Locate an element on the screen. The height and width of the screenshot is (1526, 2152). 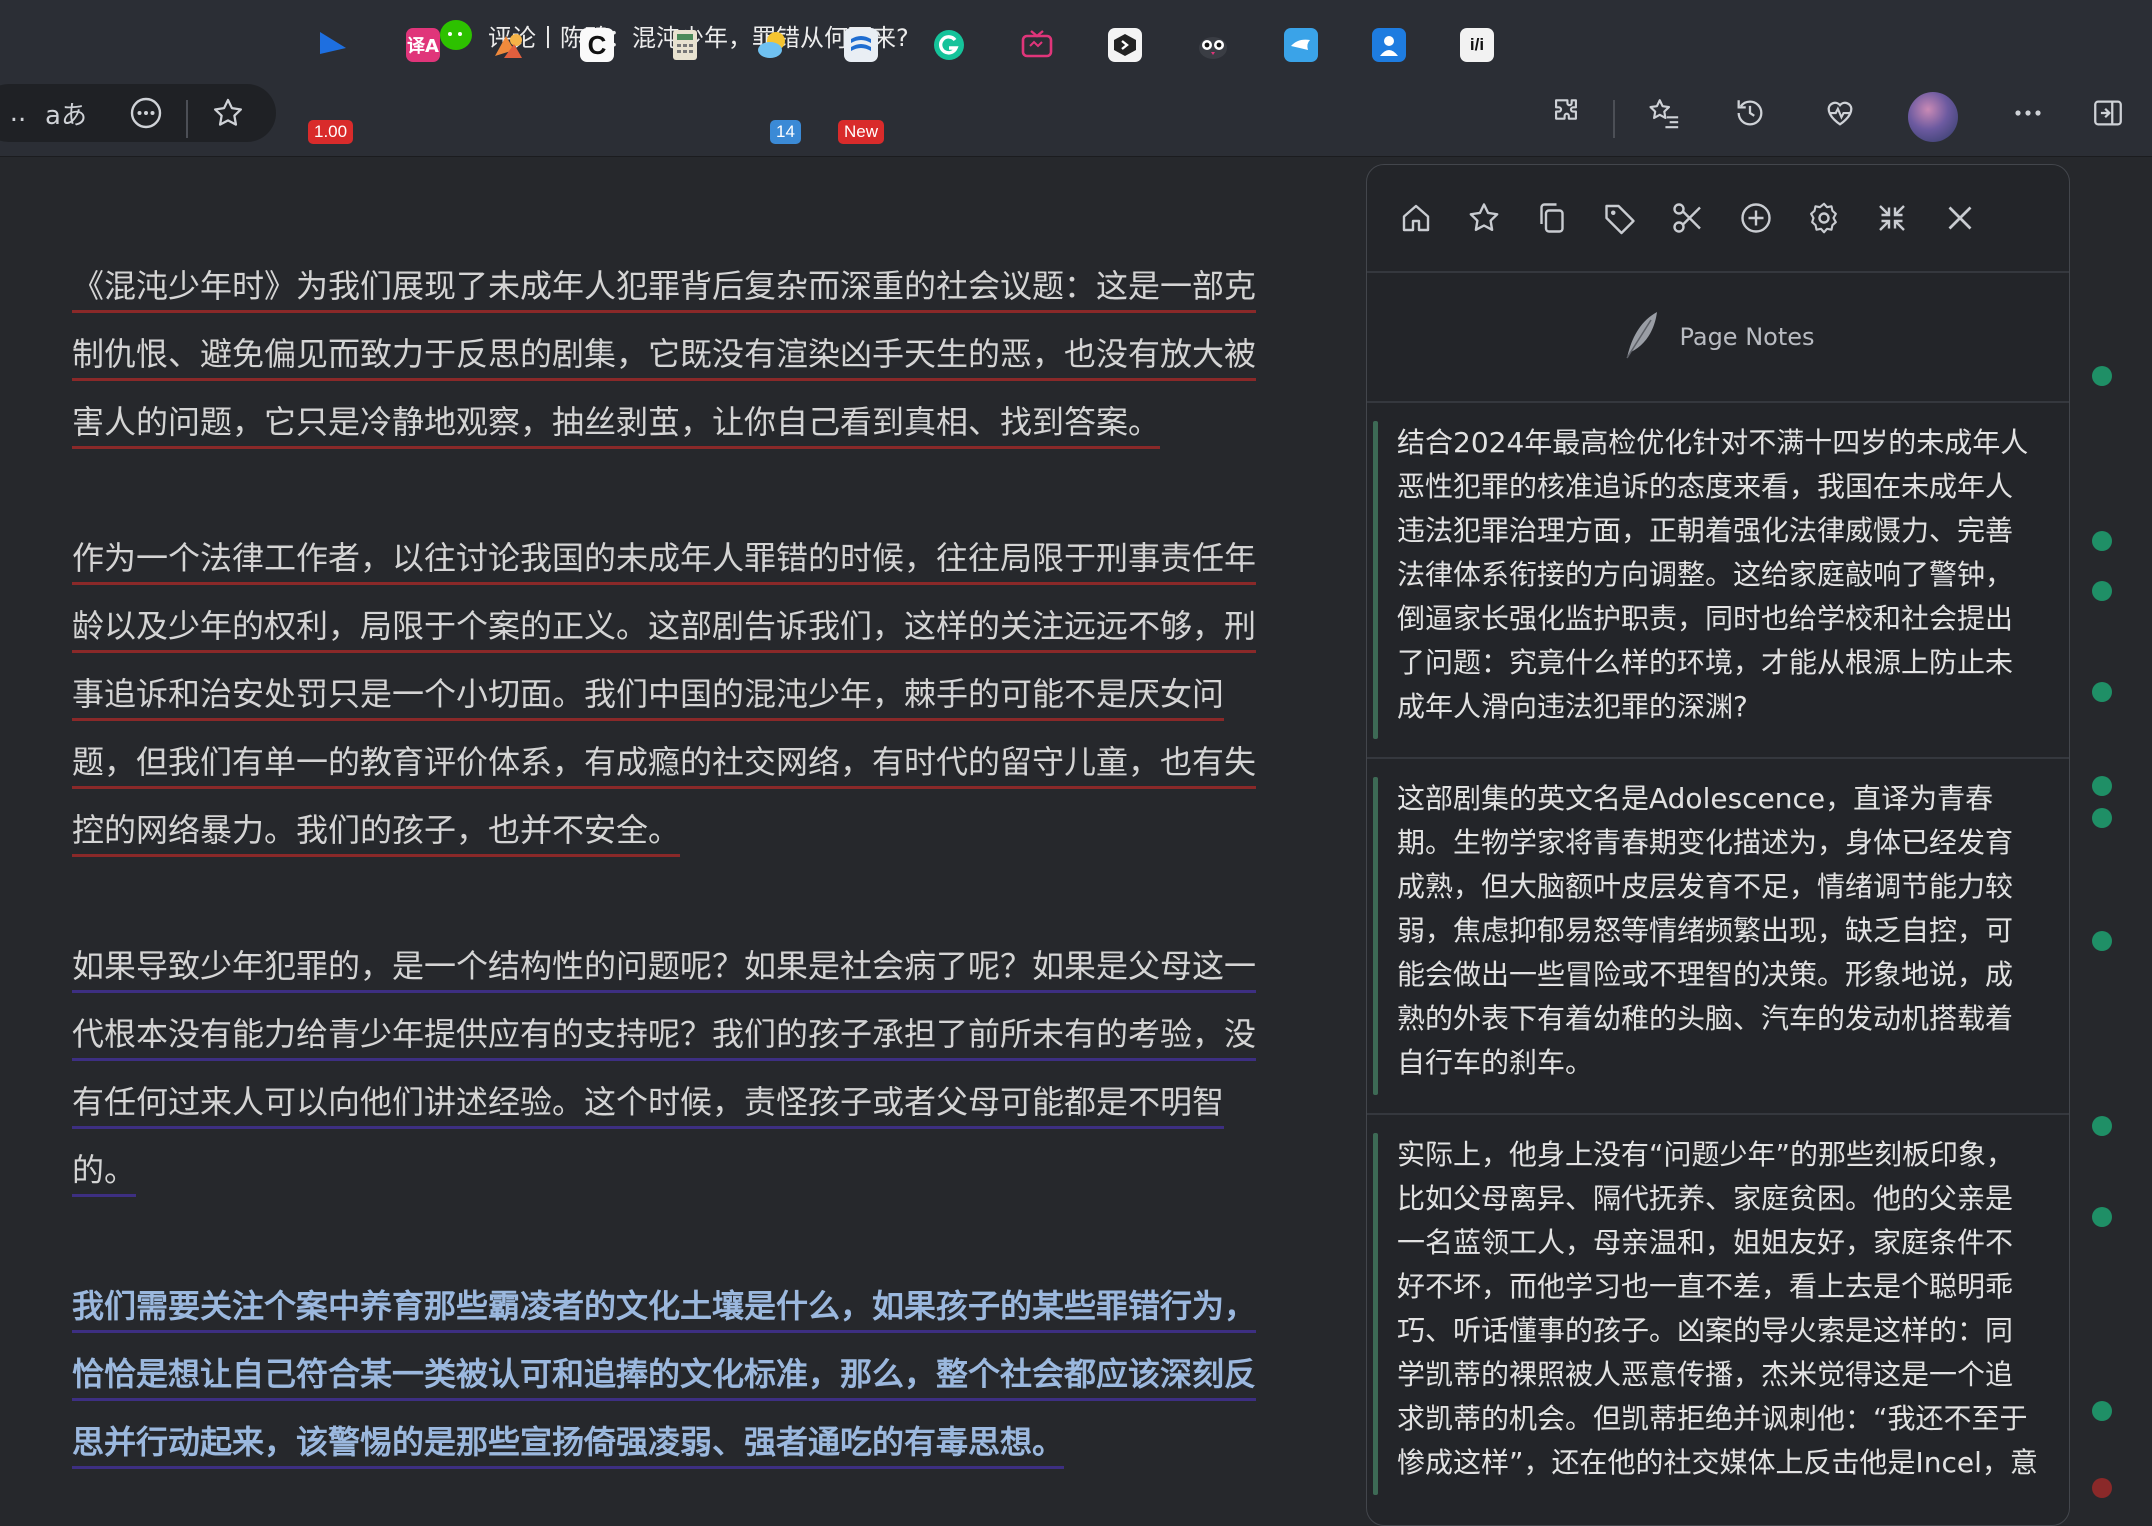
article-line: 《混沌少年时》为我们展现了未成年人犯罪背后复杂而深重的社会议题：这是一部克 is located at coordinates (664, 290).